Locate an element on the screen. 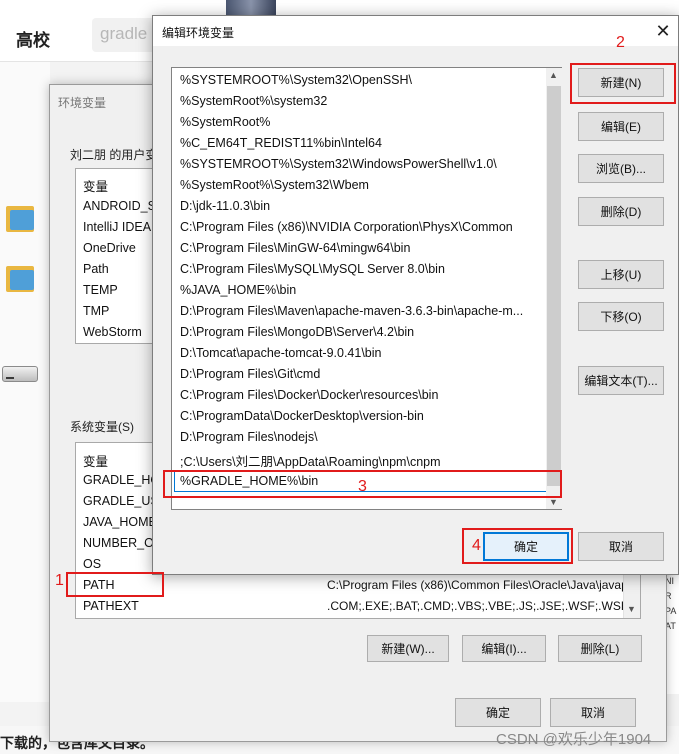  background-photo is located at coordinates (251, 8).